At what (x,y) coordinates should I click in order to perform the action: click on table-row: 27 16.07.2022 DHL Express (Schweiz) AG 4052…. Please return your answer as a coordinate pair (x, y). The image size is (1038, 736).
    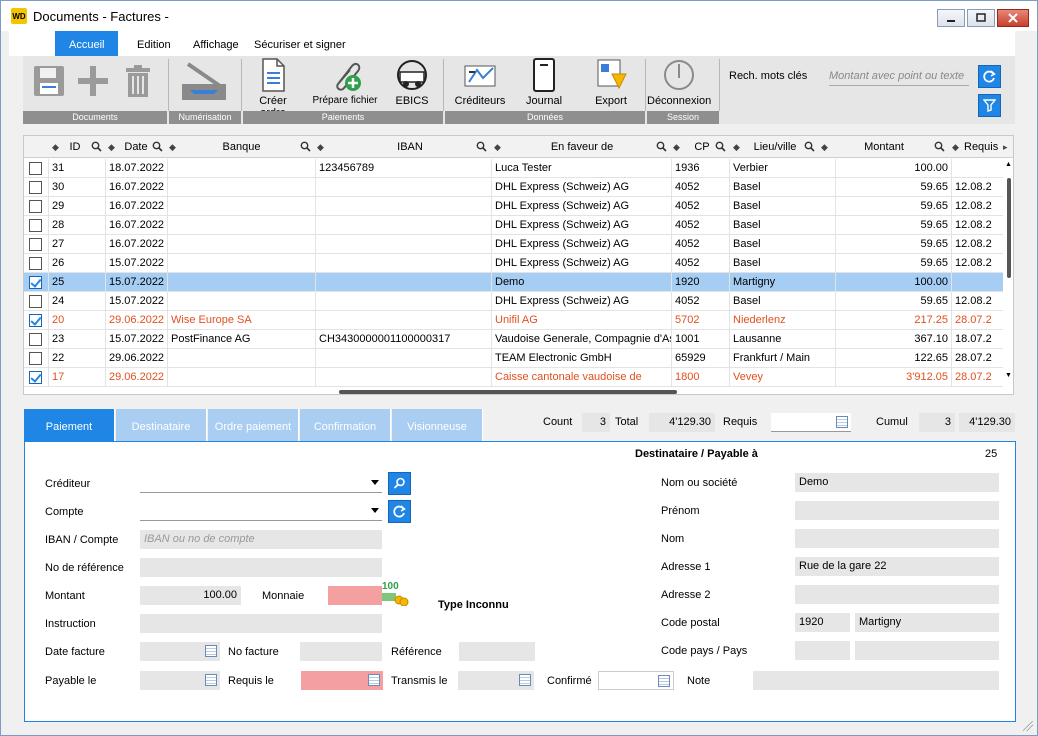
    Looking at the image, I should click on (514, 244).